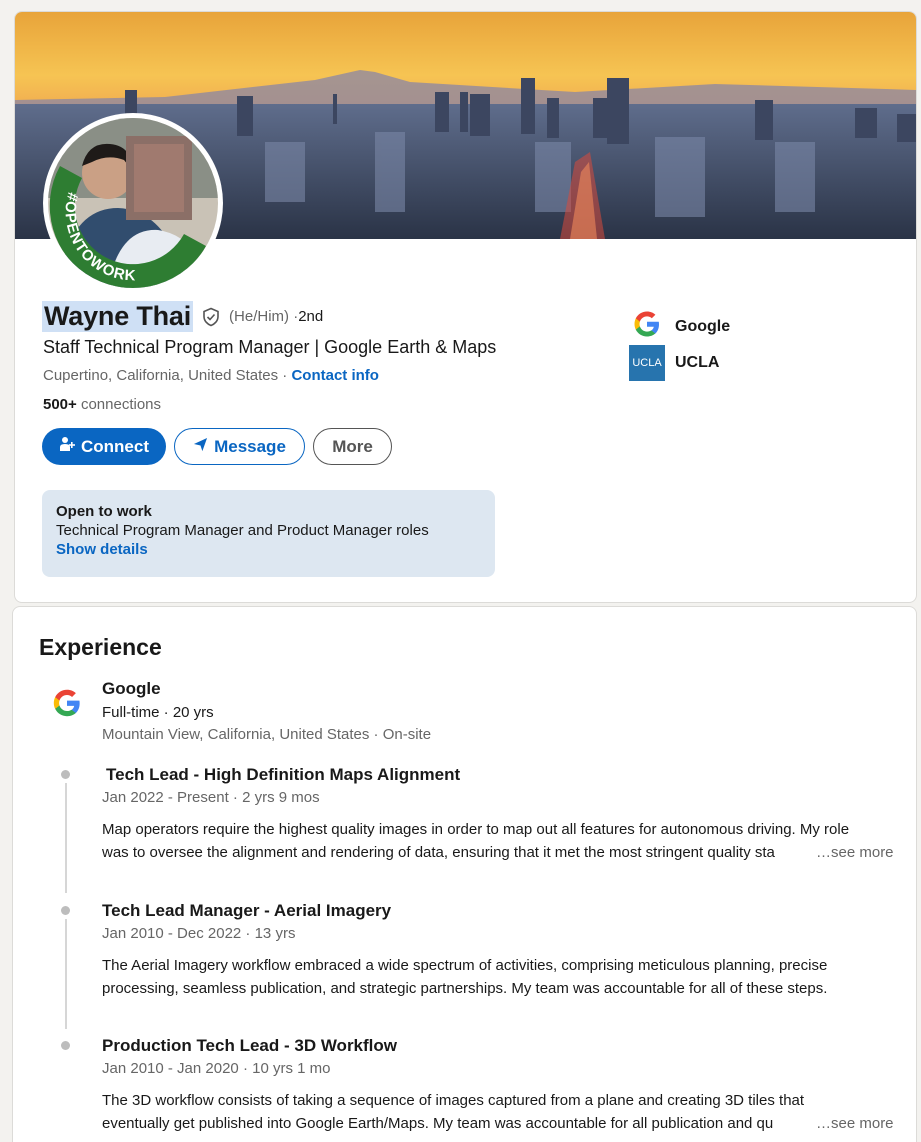 This screenshot has height=1142, width=921. What do you see at coordinates (60, 404) in the screenshot?
I see `connections-number: 500+` at bounding box center [60, 404].